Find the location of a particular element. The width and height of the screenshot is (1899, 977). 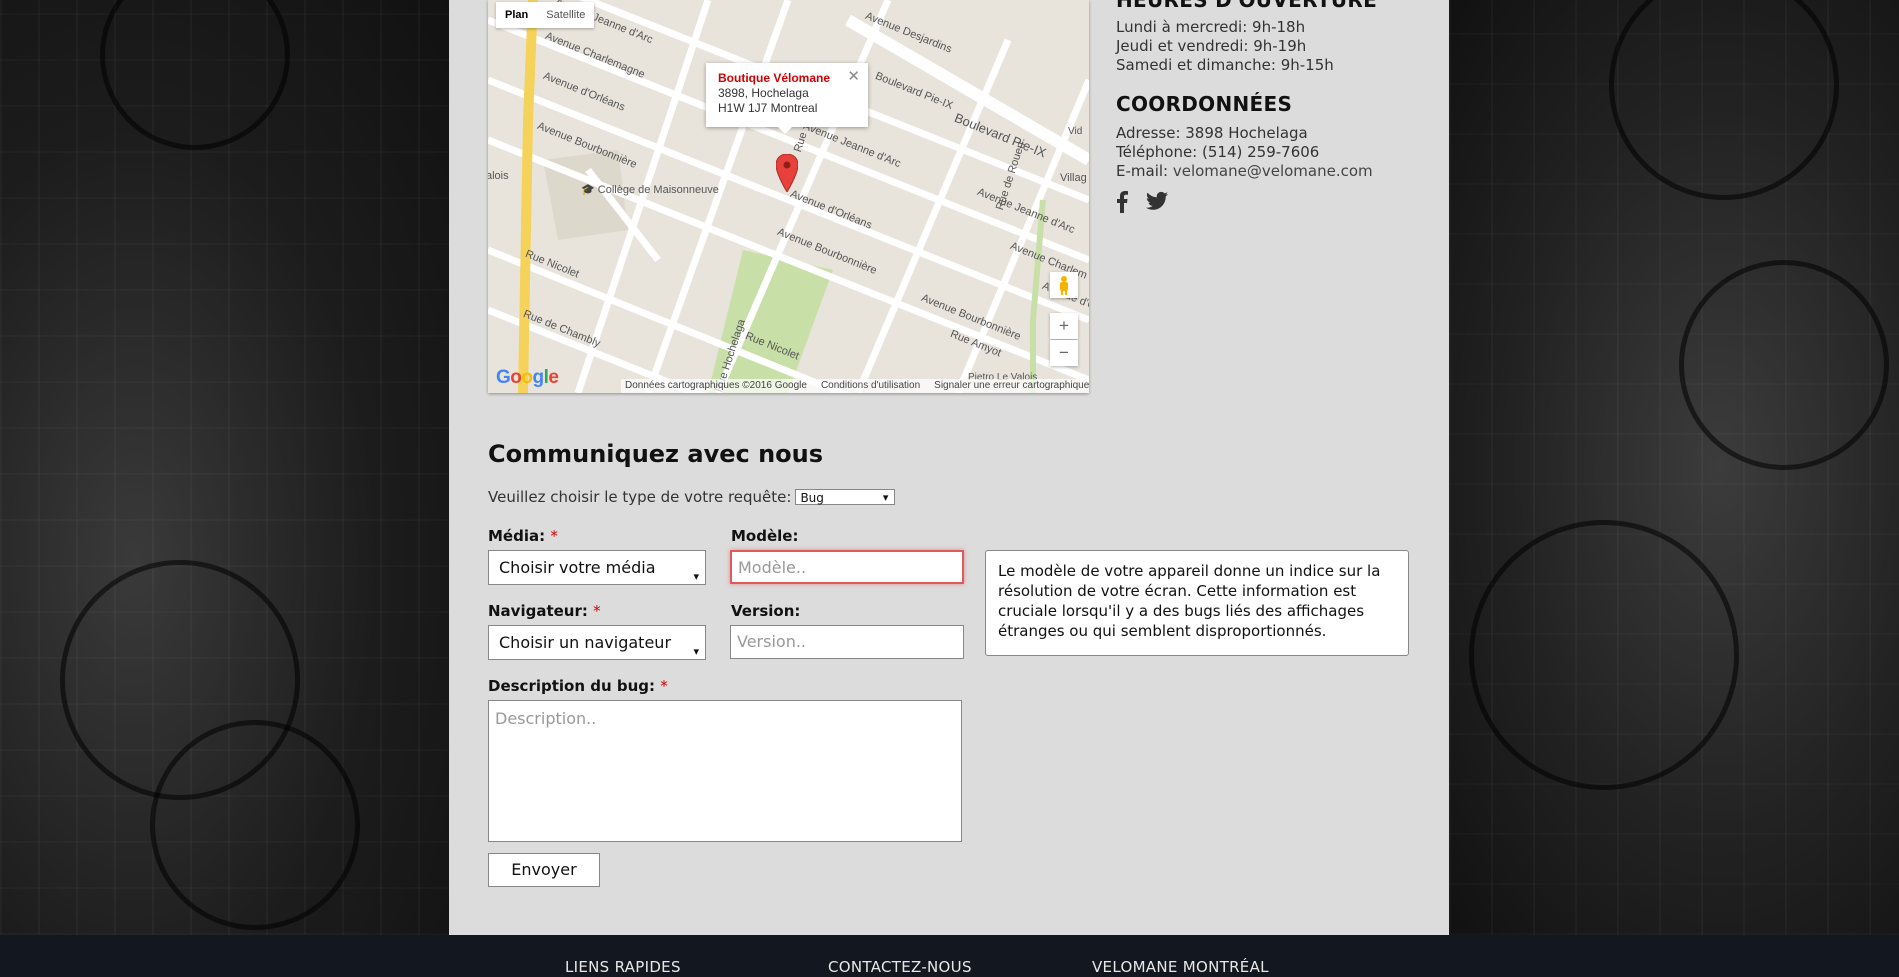

footer-quick-links: LIENS RAPIDES is located at coordinates (623, 967).